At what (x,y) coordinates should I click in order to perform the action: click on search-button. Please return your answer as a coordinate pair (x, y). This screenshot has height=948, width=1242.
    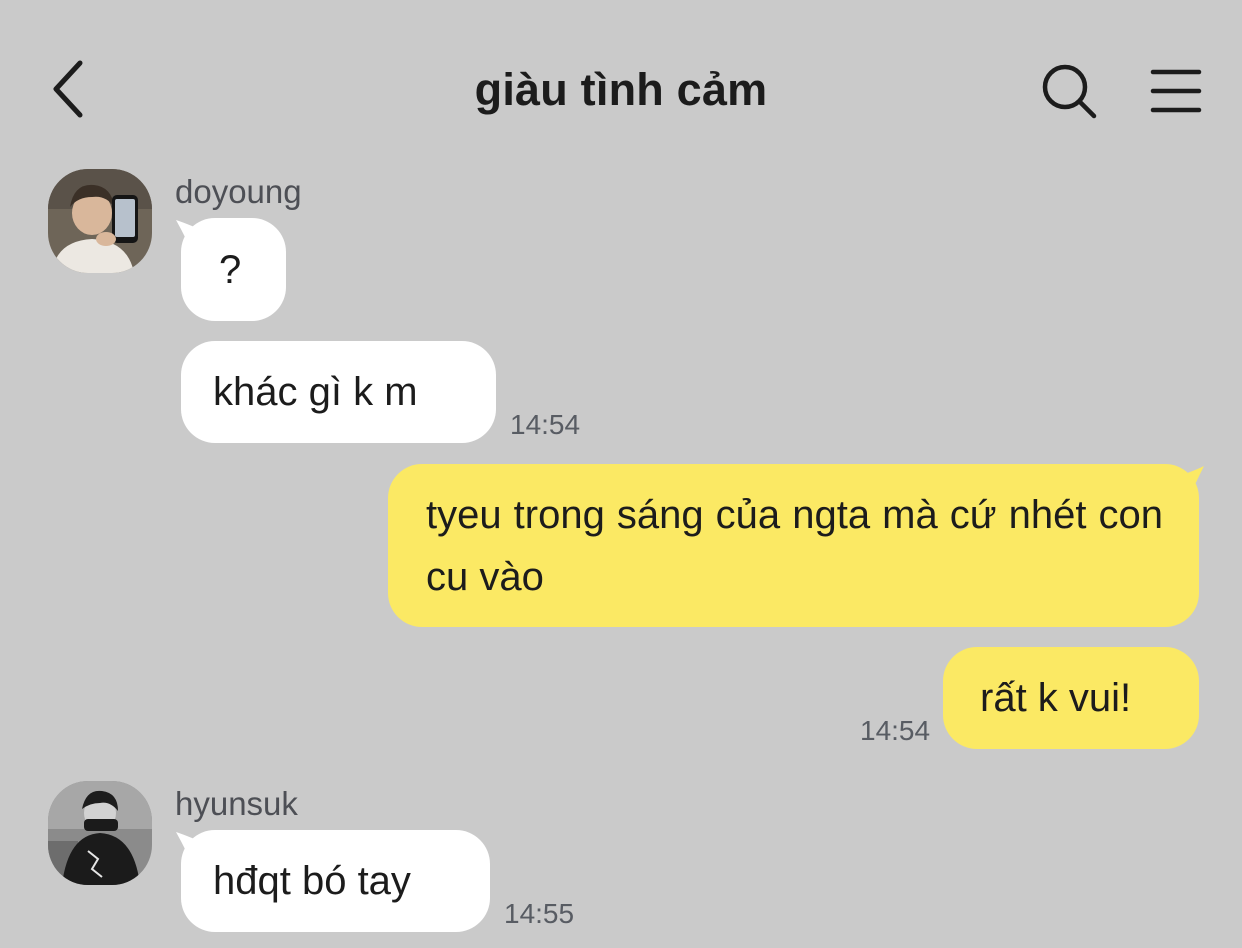
    Looking at the image, I should click on (1069, 91).